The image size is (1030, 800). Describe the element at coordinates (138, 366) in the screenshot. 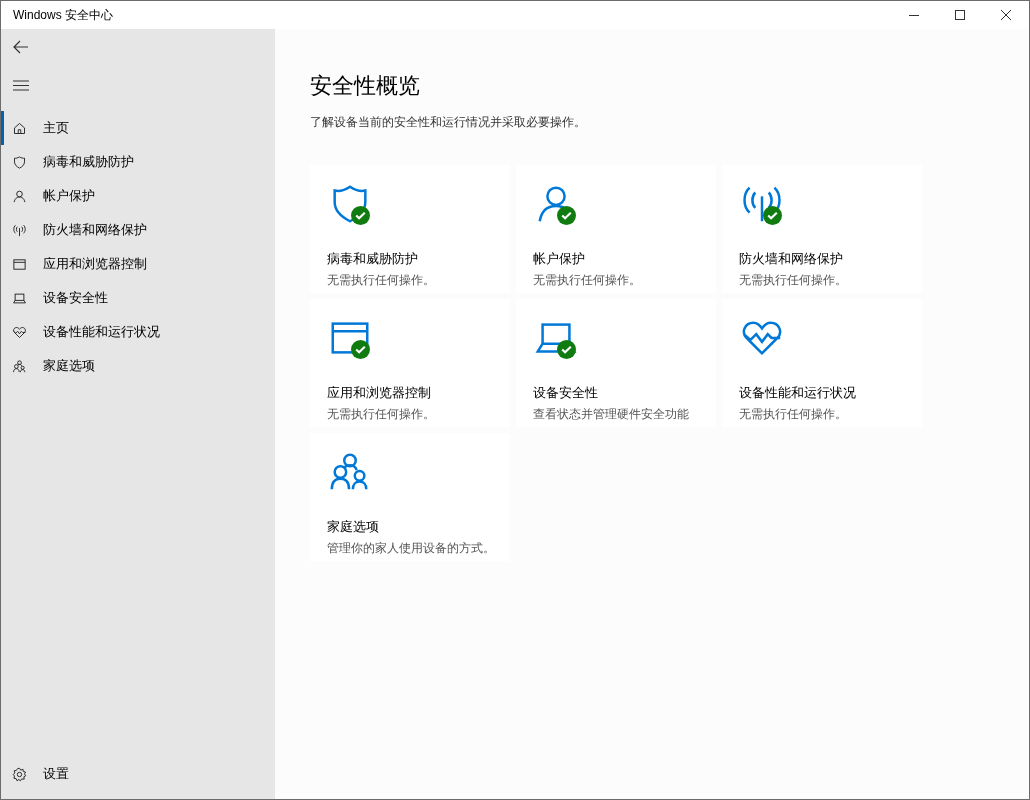

I see `nav-item: 家庭选项` at that location.